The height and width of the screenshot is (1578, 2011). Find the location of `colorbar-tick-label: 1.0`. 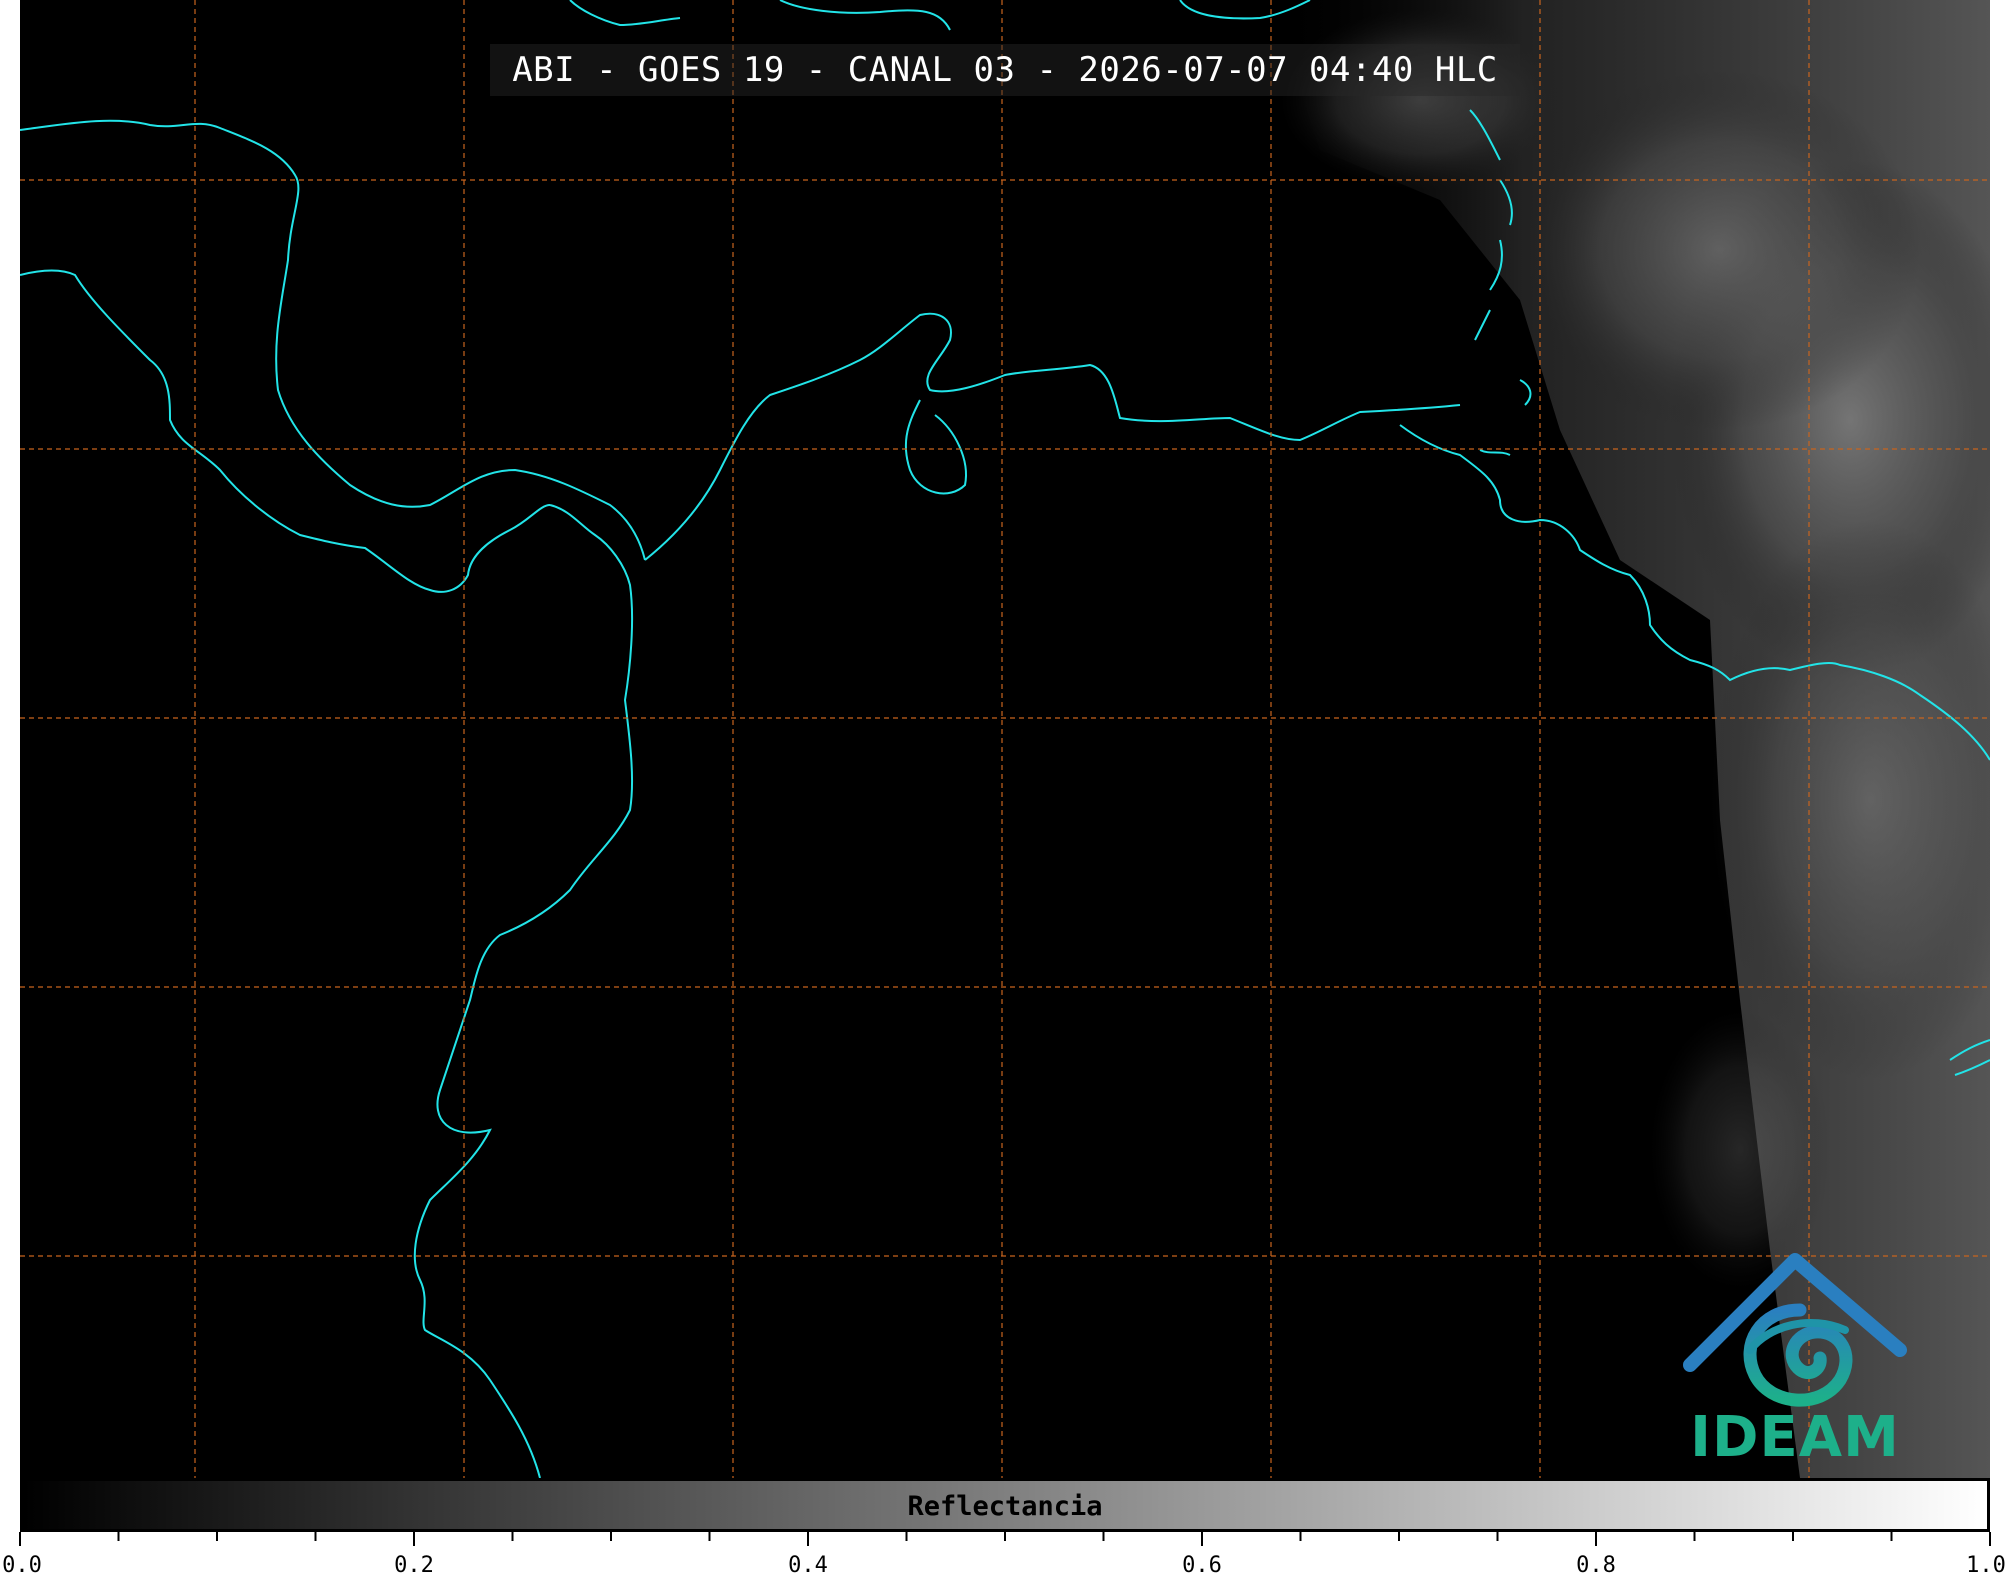

colorbar-tick-label: 1.0 is located at coordinates (1986, 1565).